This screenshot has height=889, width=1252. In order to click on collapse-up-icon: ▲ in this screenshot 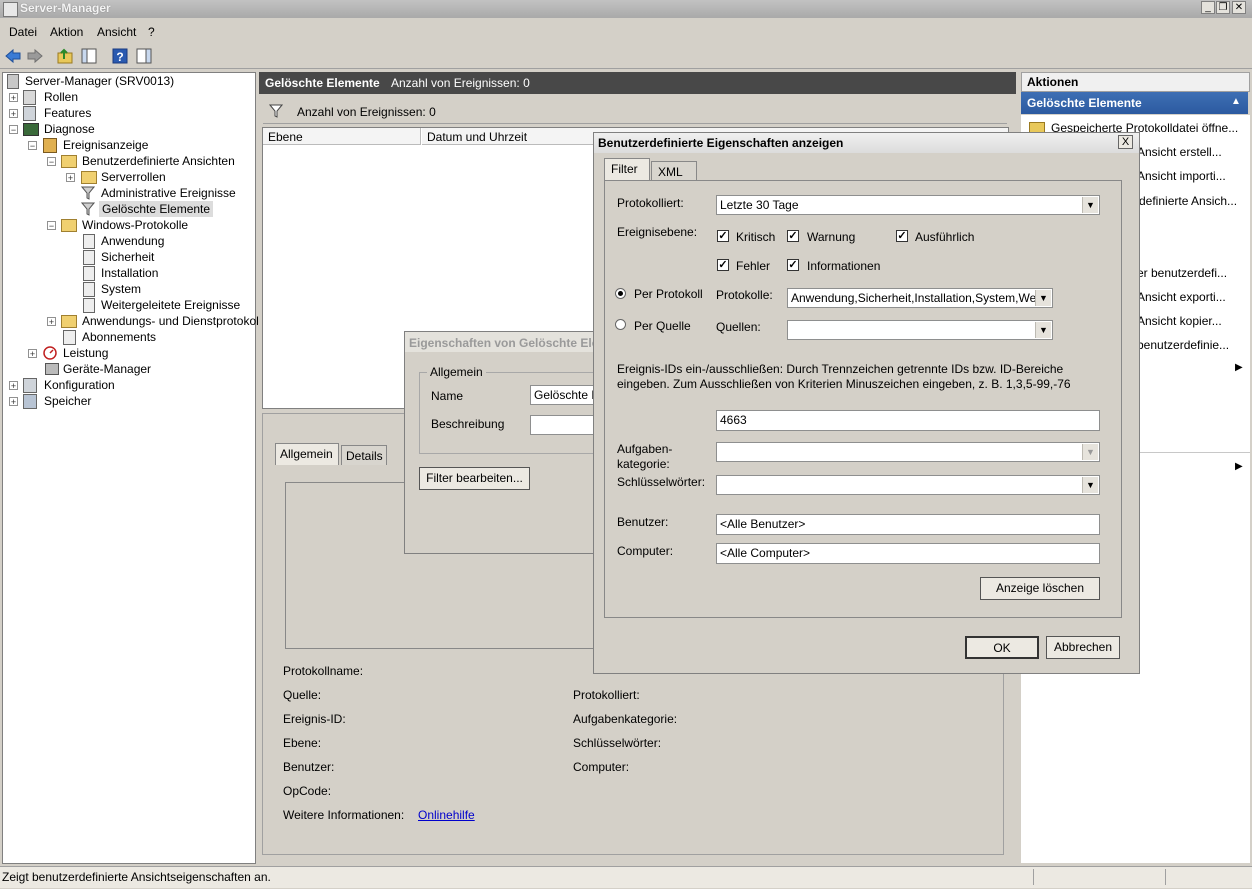, I will do `click(1236, 101)`.